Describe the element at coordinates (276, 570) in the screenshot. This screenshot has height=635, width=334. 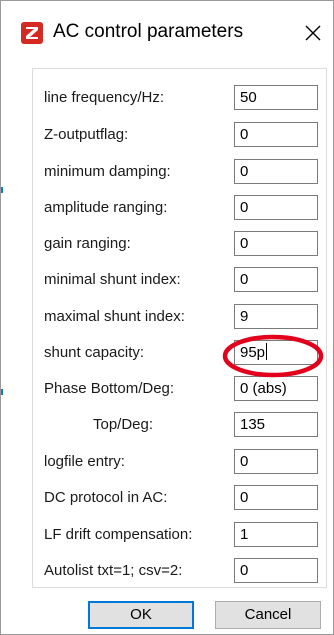
I see `autolist-input: 0` at that location.